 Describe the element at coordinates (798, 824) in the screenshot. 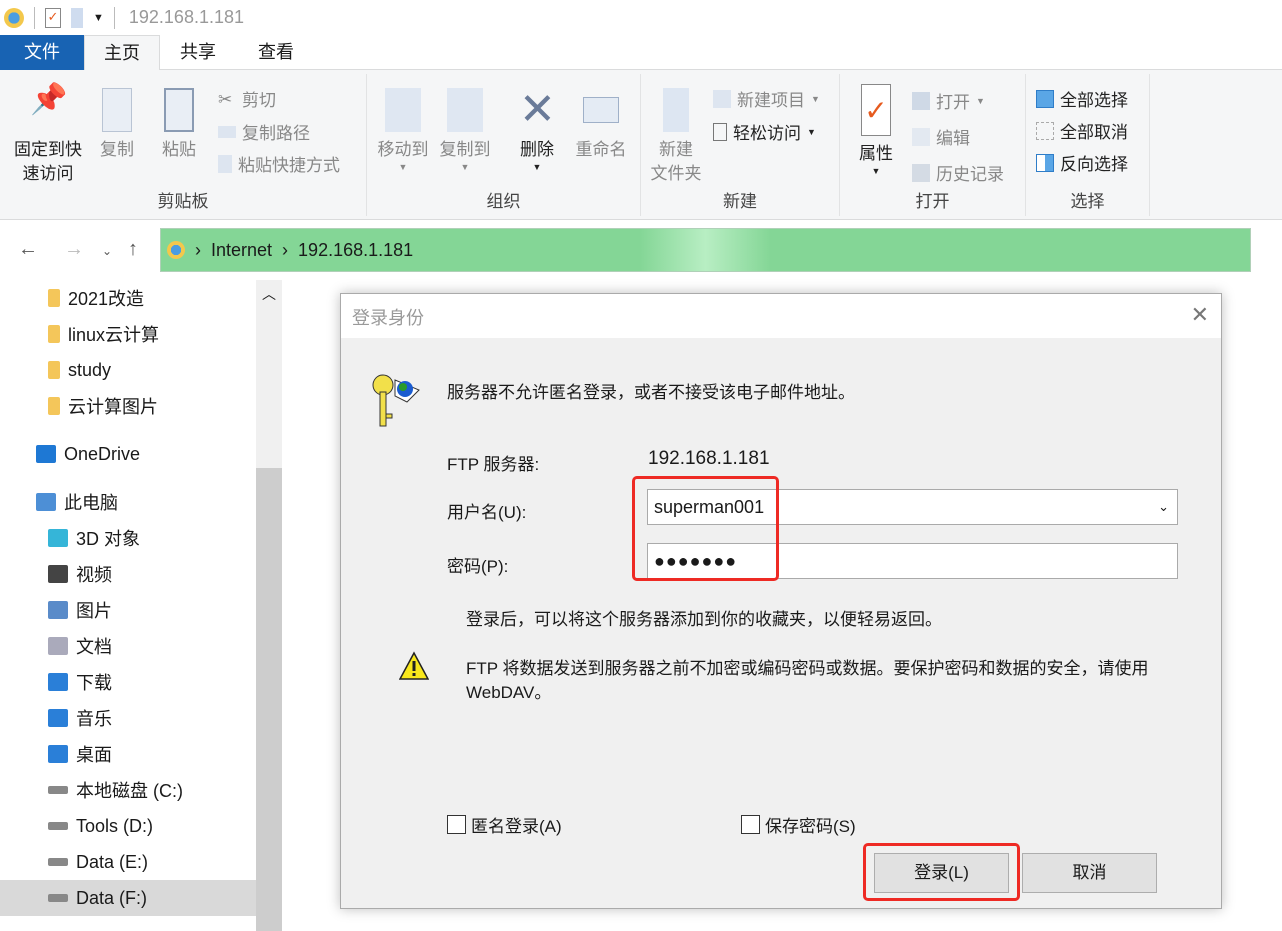

I see `save-password-checkbox: 保存密码(S)` at that location.